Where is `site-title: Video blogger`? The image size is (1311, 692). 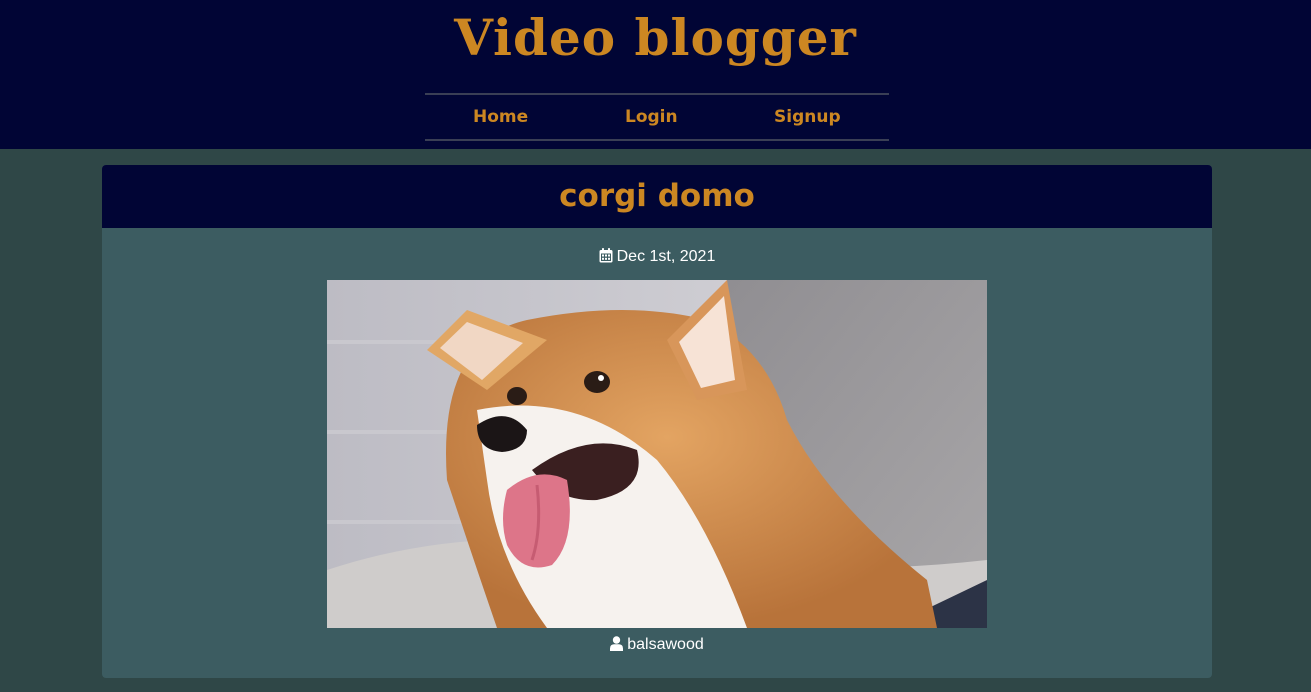
site-title: Video blogger is located at coordinates (655, 37).